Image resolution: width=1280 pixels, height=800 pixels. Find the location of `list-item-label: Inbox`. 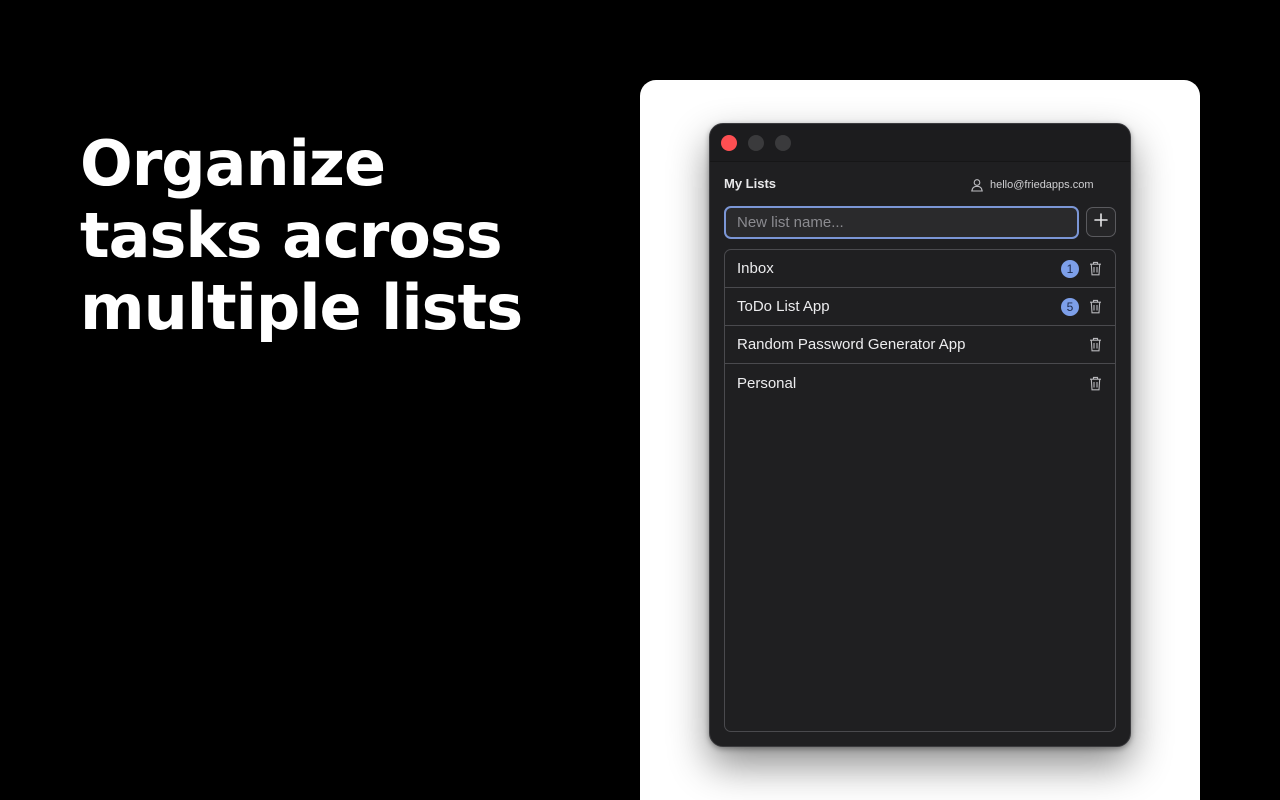

list-item-label: Inbox is located at coordinates (755, 268).